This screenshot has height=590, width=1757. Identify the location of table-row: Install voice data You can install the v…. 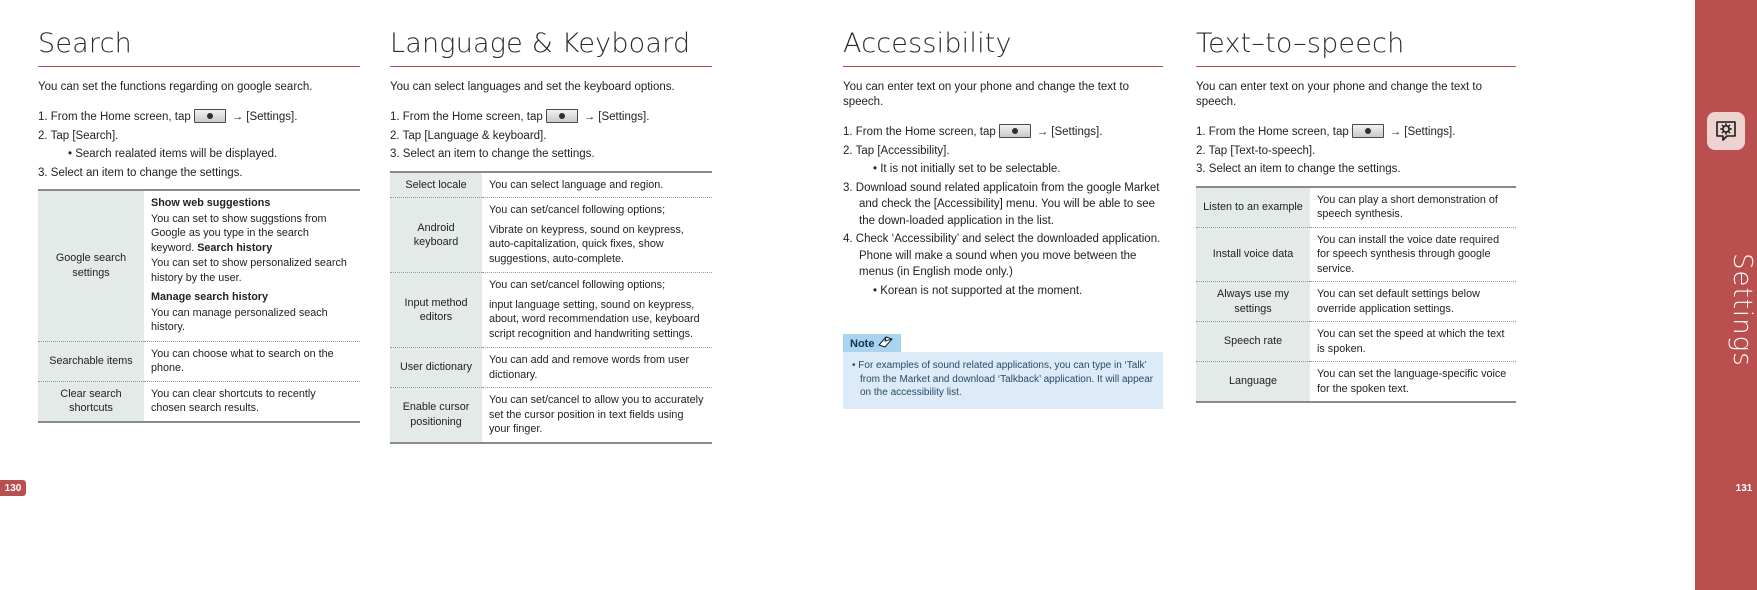
(1356, 254).